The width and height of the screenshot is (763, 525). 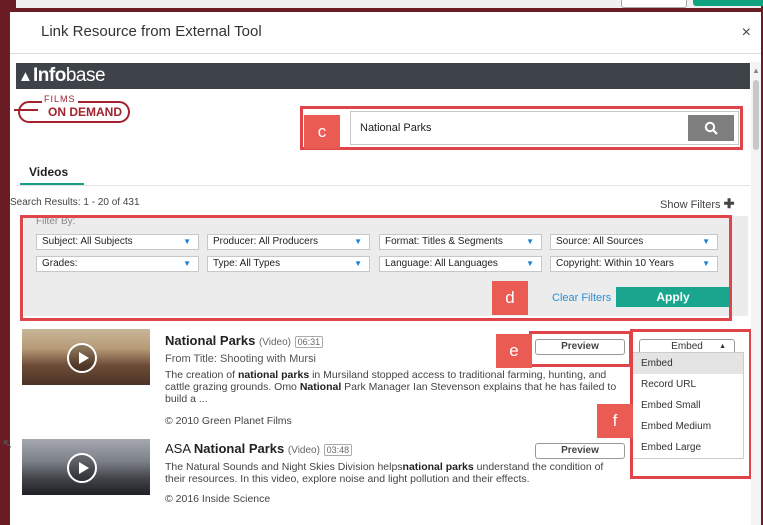 I want to click on infobase-logo: ▲Infobase, so click(x=62, y=75).